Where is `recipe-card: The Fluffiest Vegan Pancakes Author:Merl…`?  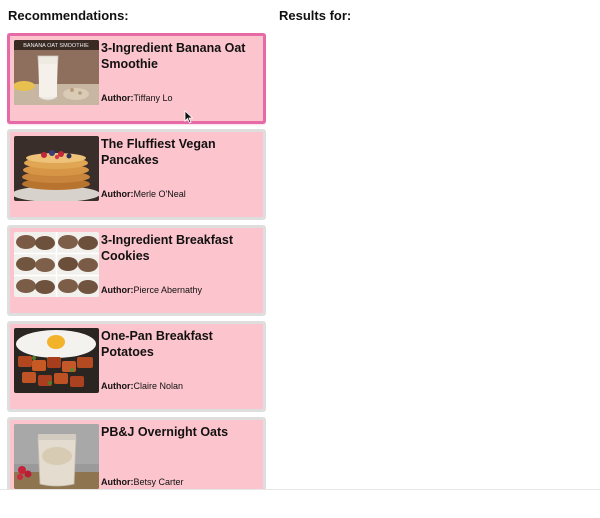 recipe-card: The Fluffiest Vegan Pancakes Author:Merl… is located at coordinates (136, 174).